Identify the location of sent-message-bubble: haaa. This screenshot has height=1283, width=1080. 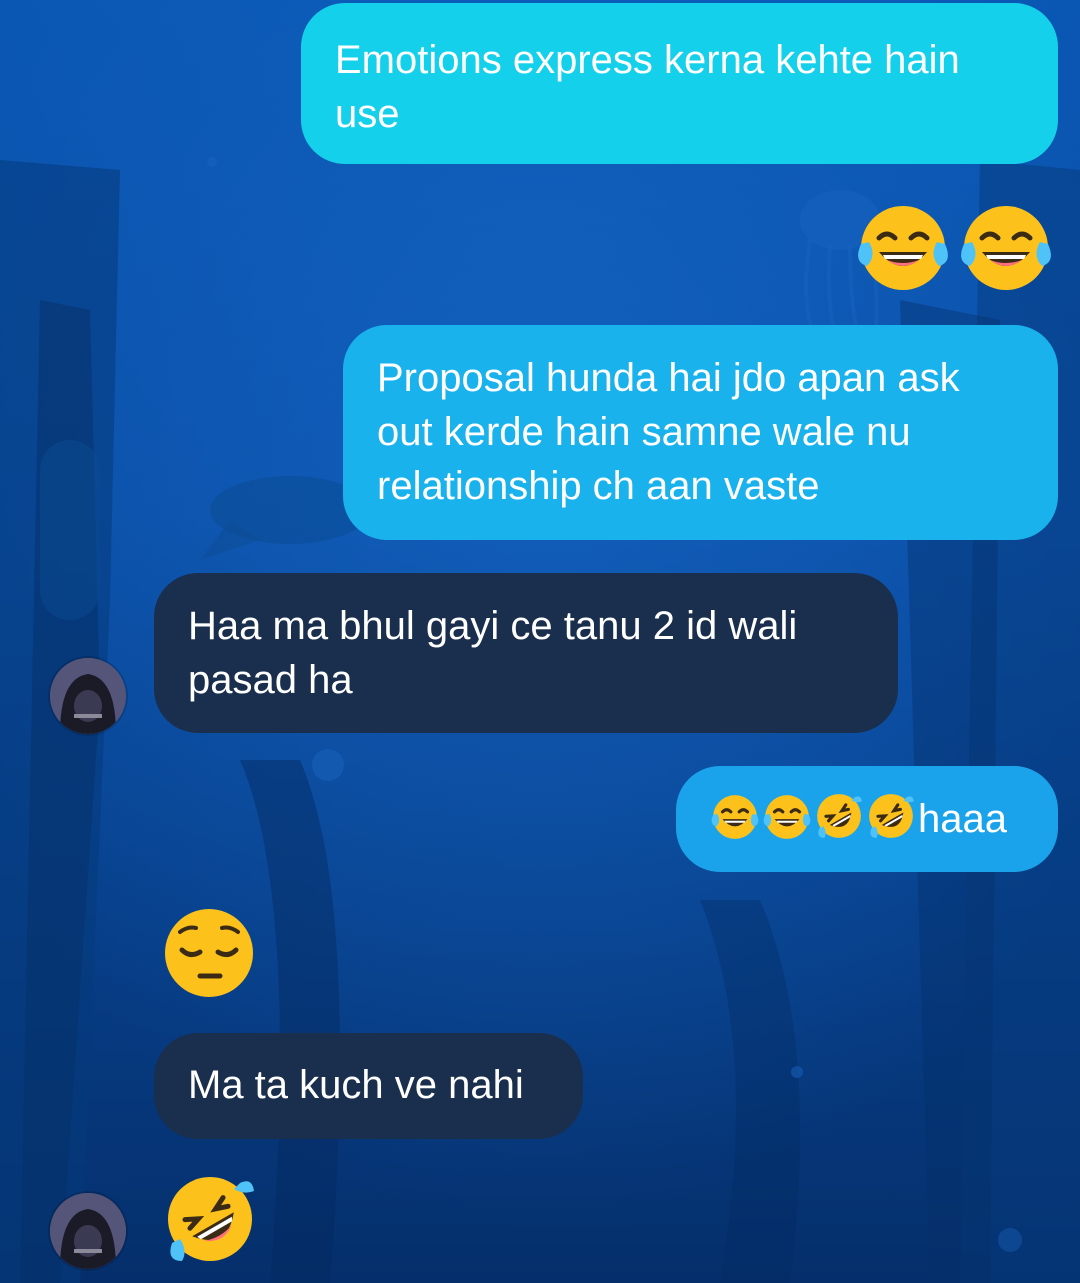
(867, 819).